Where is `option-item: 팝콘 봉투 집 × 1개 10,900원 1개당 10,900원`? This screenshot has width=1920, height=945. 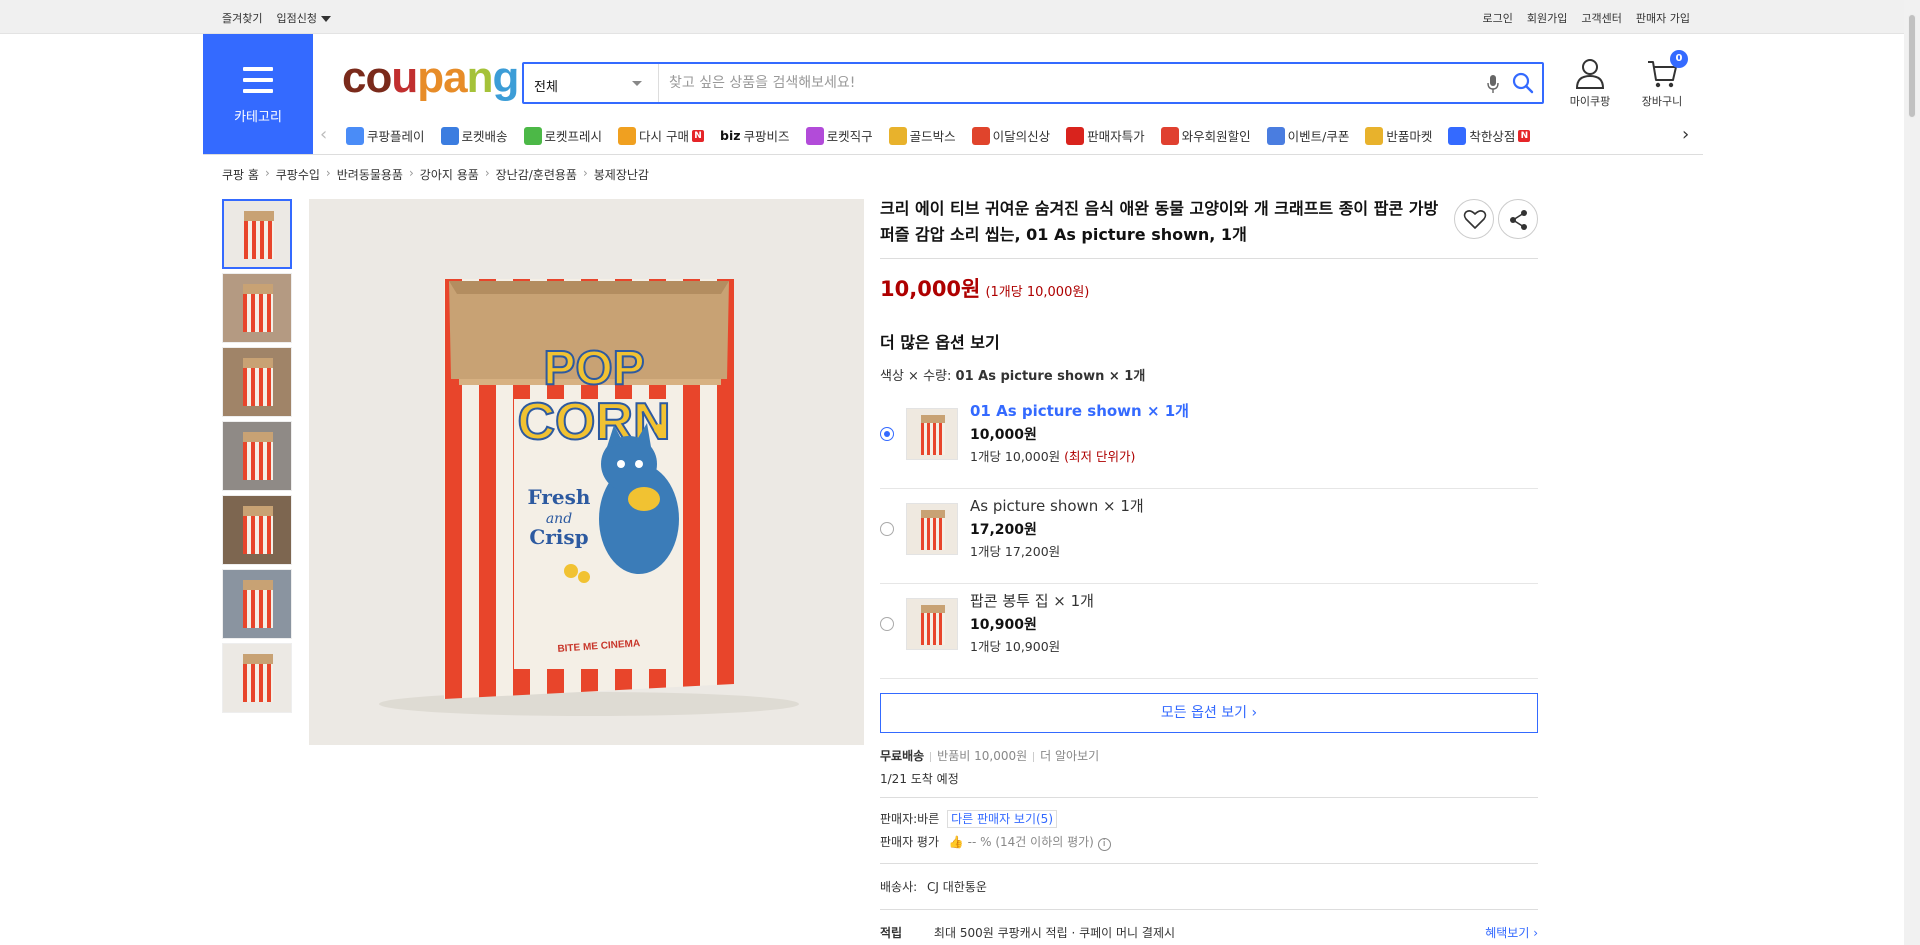 option-item: 팝콘 봉투 집 × 1개 10,900원 1개당 10,900원 is located at coordinates (1209, 631).